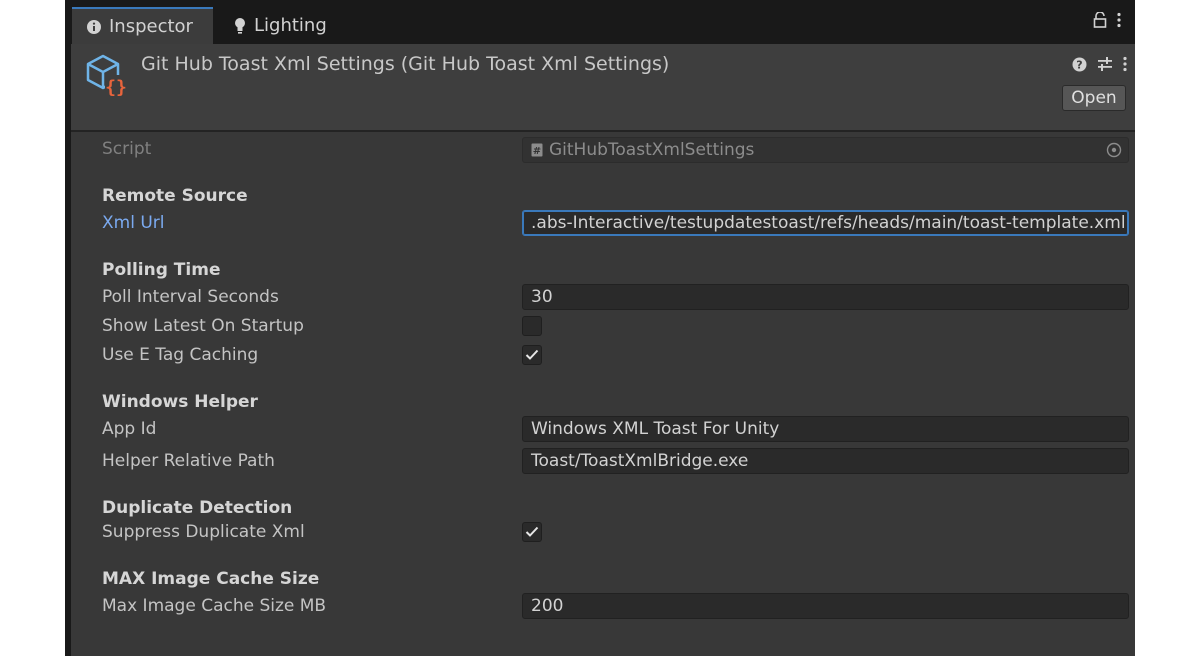 Image resolution: width=1200 pixels, height=656 pixels. I want to click on open-button: Open, so click(1094, 98).